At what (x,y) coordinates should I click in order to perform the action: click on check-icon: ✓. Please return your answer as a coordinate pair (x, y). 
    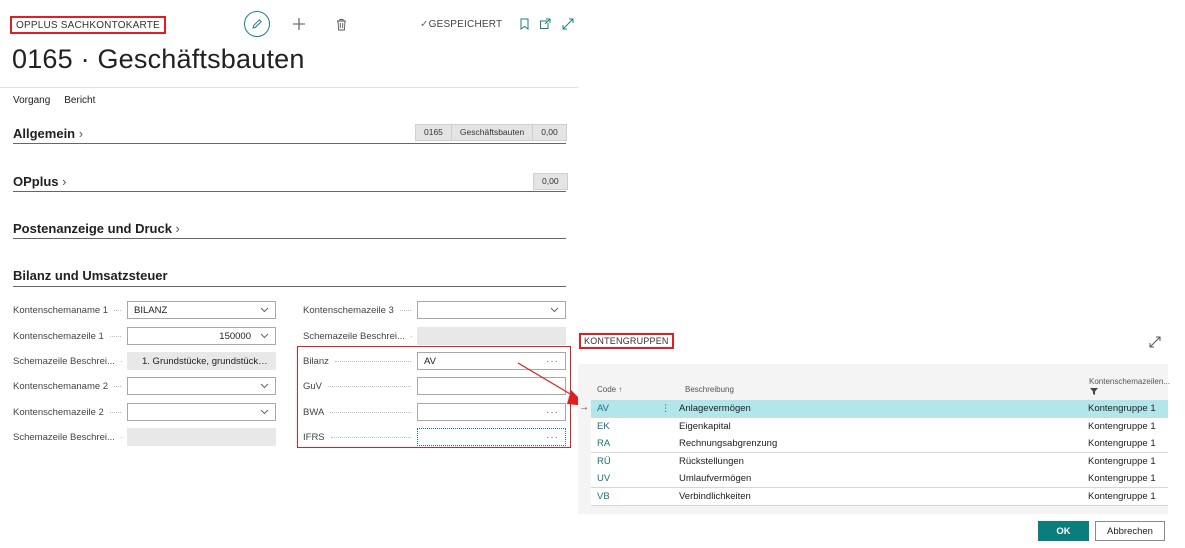
    Looking at the image, I should click on (424, 24).